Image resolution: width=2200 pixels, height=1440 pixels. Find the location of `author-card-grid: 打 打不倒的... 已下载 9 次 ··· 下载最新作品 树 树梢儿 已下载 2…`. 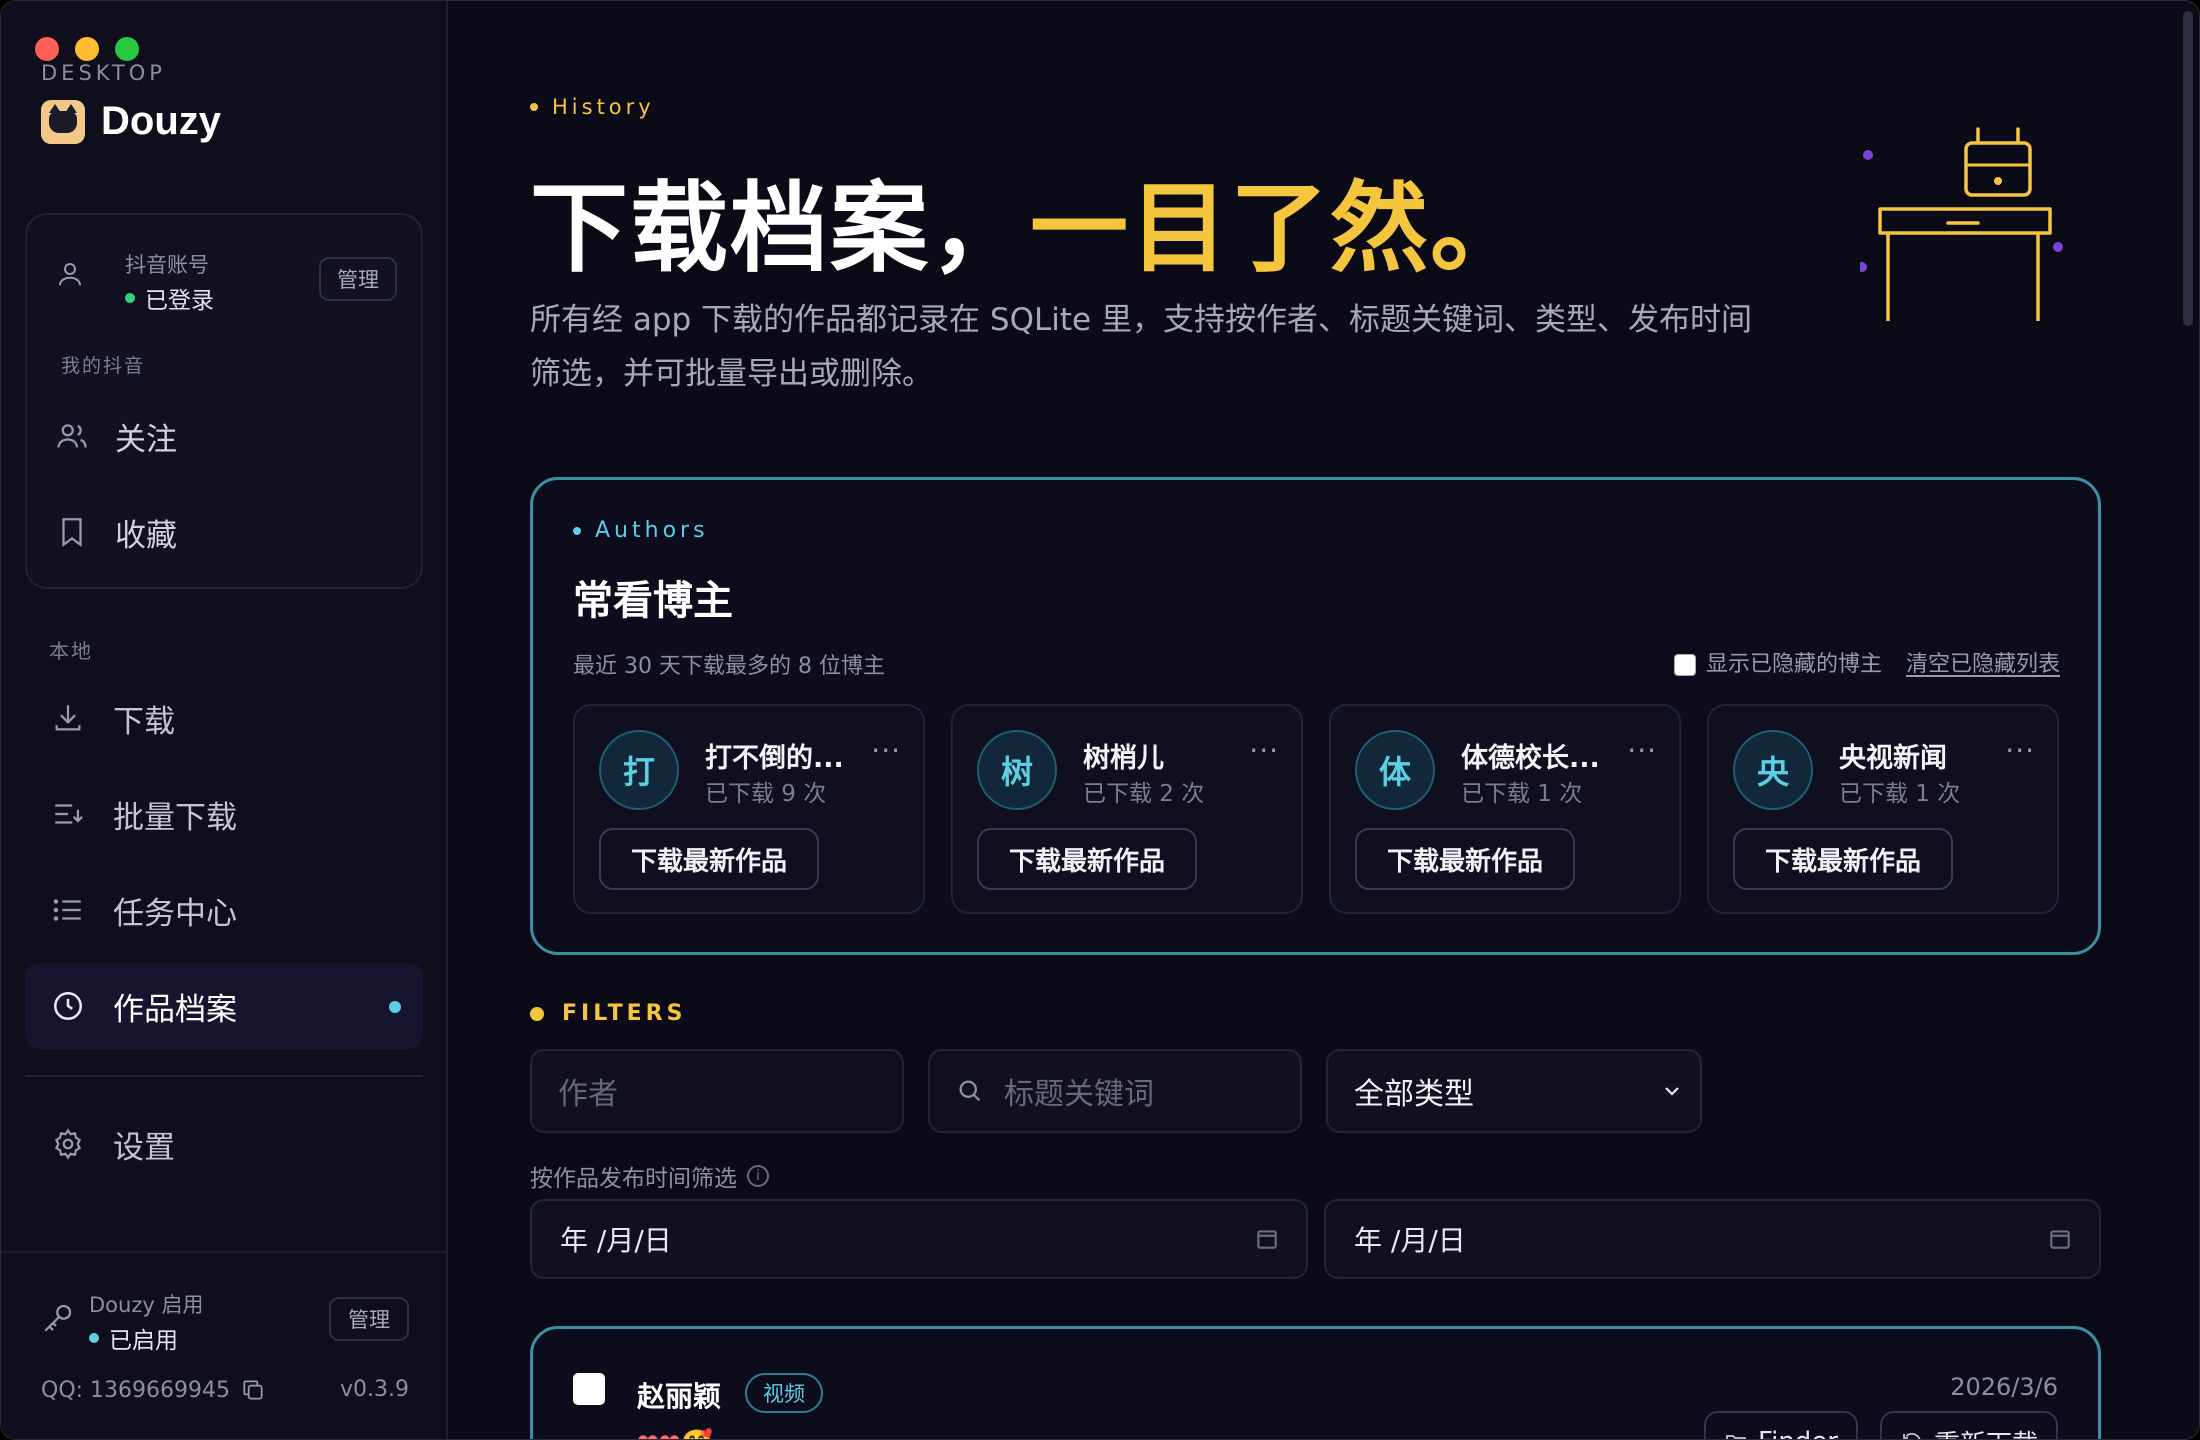

author-card-grid: 打 打不倒的... 已下载 9 次 ··· 下载最新作品 树 树梢儿 已下载 2… is located at coordinates (1316, 809).